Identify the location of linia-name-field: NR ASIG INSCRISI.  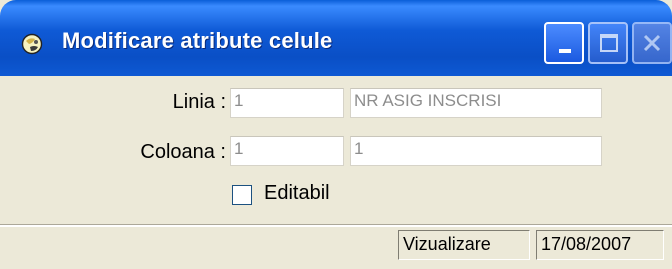
(476, 103).